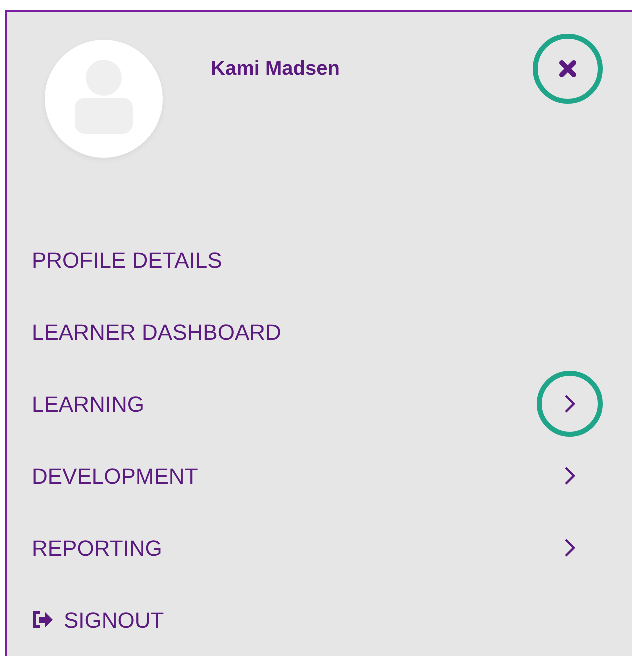  I want to click on menu-item: LEARNER DASHBOARD, so click(157, 332).